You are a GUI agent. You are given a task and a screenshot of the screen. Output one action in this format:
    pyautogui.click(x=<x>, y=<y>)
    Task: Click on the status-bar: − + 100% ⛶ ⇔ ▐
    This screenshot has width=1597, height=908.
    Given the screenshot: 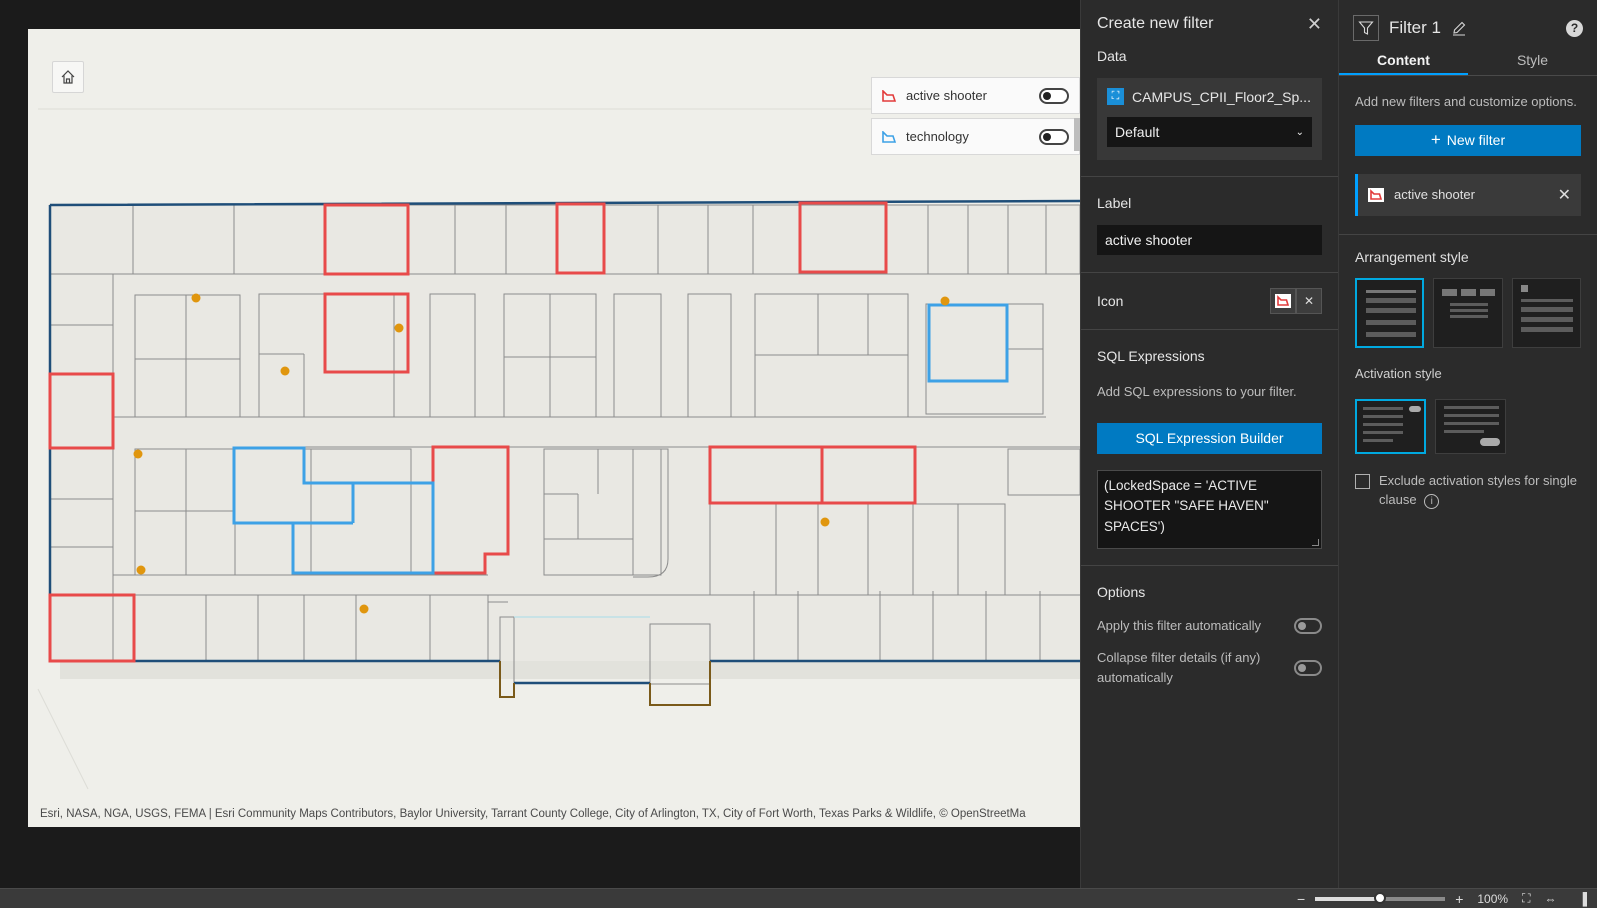 What is the action you would take?
    pyautogui.click(x=798, y=898)
    